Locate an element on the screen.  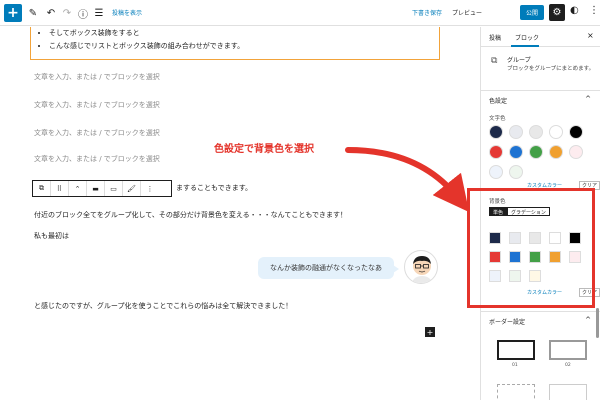
block-description: ブロックをグループにまとめます。 is located at coordinates (551, 69).